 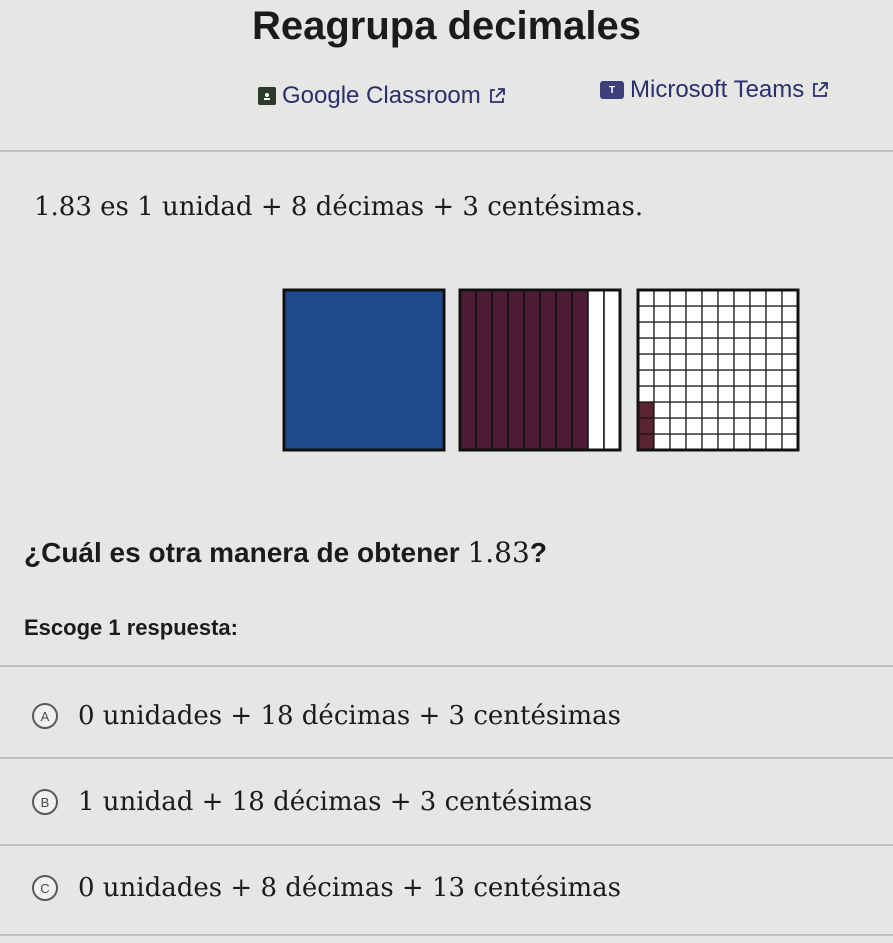 I want to click on answer-prompt: Escoge 1 respuesta:, so click(x=131, y=627).